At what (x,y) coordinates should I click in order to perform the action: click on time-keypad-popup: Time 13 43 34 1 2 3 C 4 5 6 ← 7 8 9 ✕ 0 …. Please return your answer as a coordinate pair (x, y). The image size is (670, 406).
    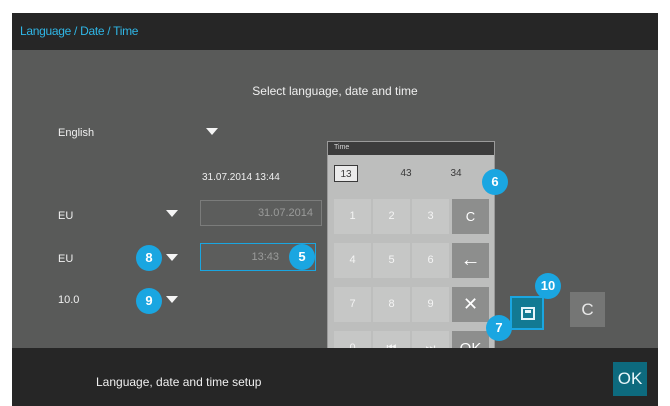
    Looking at the image, I should click on (411, 257).